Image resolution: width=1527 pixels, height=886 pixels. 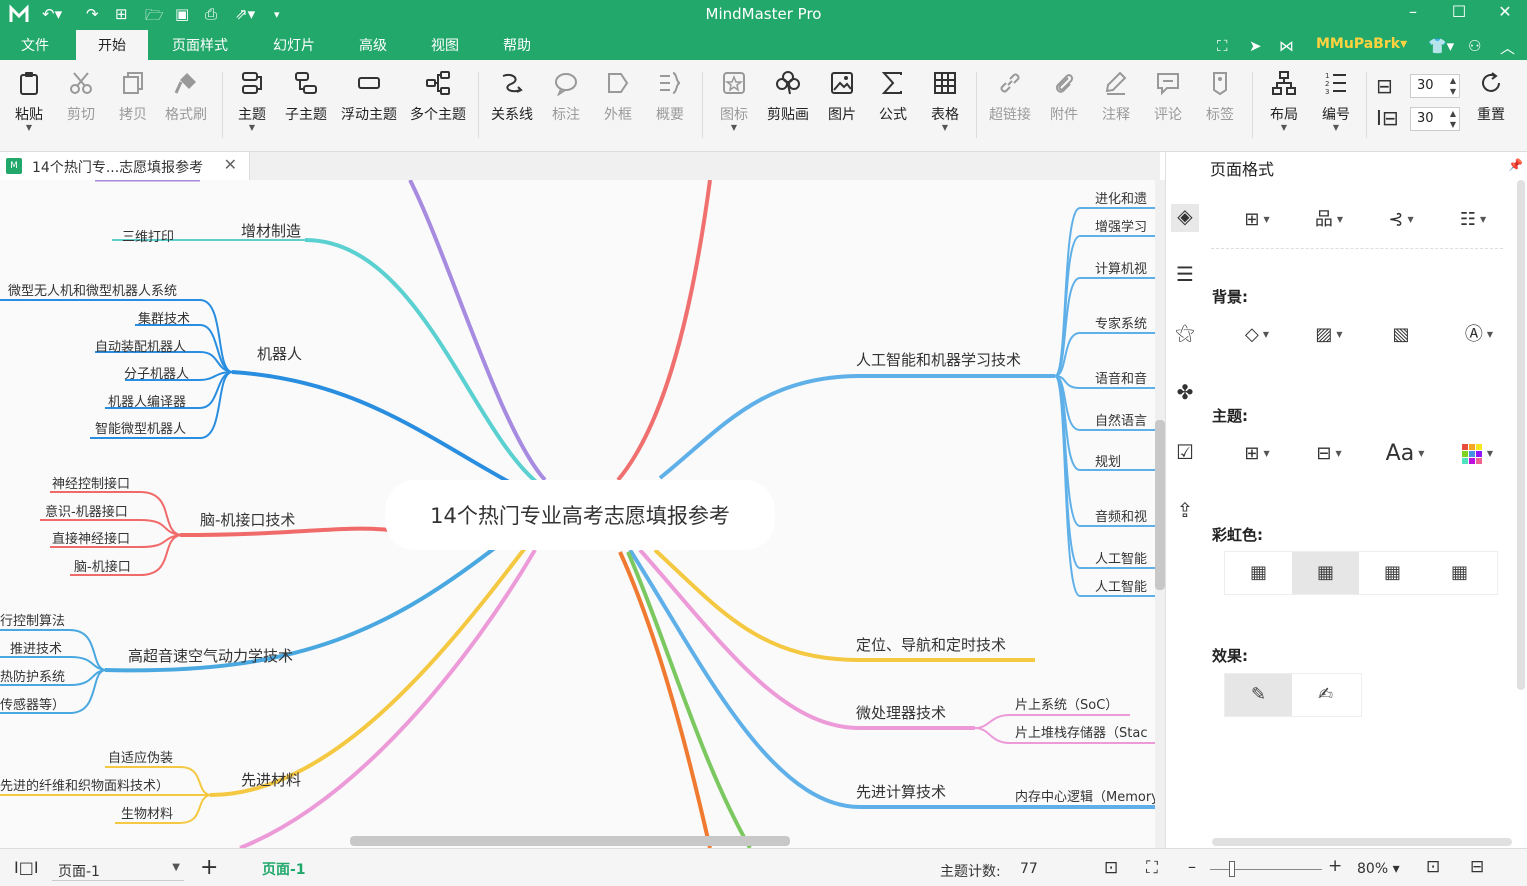 What do you see at coordinates (1329, 454) in the screenshot?
I see `theme-layout-button: ⊟ ▼` at bounding box center [1329, 454].